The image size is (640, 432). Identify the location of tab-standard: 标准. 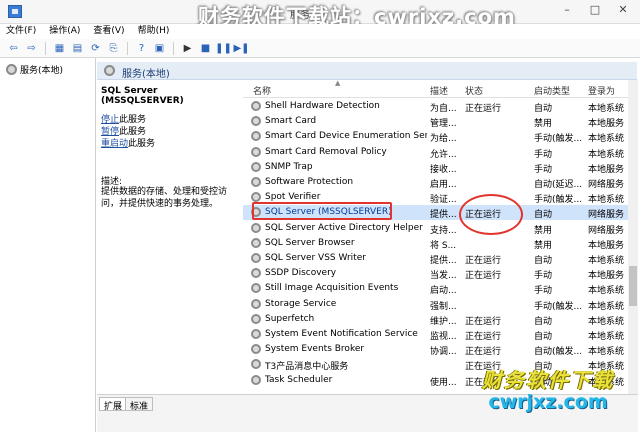
(139, 404).